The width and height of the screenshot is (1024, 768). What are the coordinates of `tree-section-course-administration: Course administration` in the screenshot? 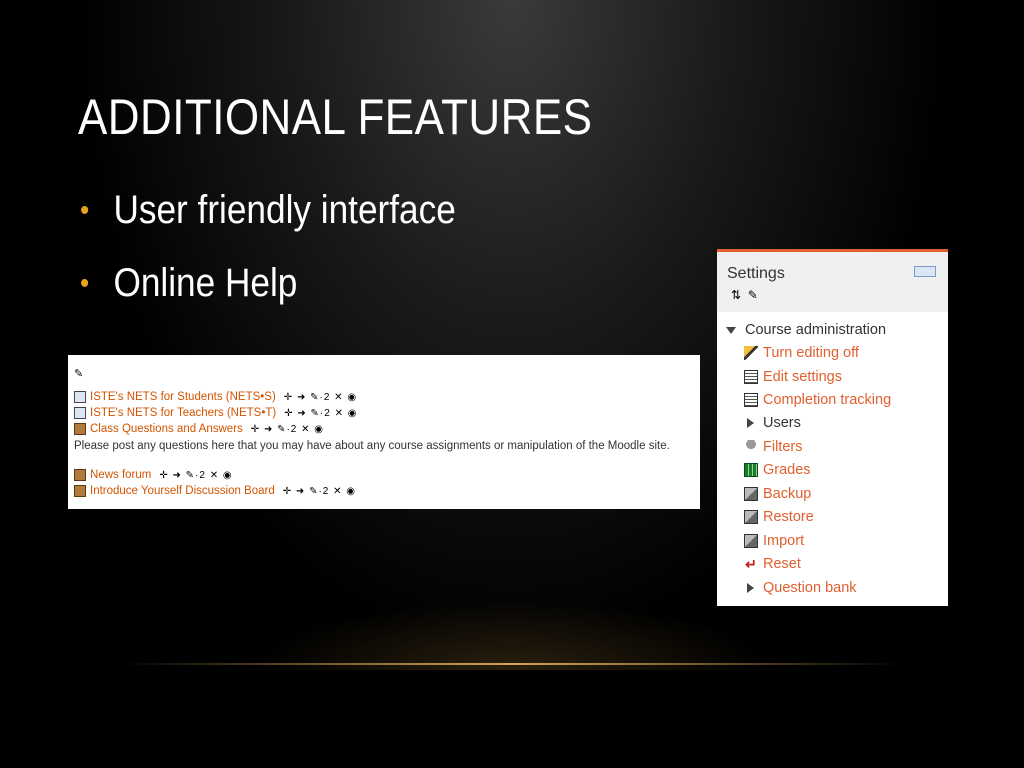 It's located at (806, 330).